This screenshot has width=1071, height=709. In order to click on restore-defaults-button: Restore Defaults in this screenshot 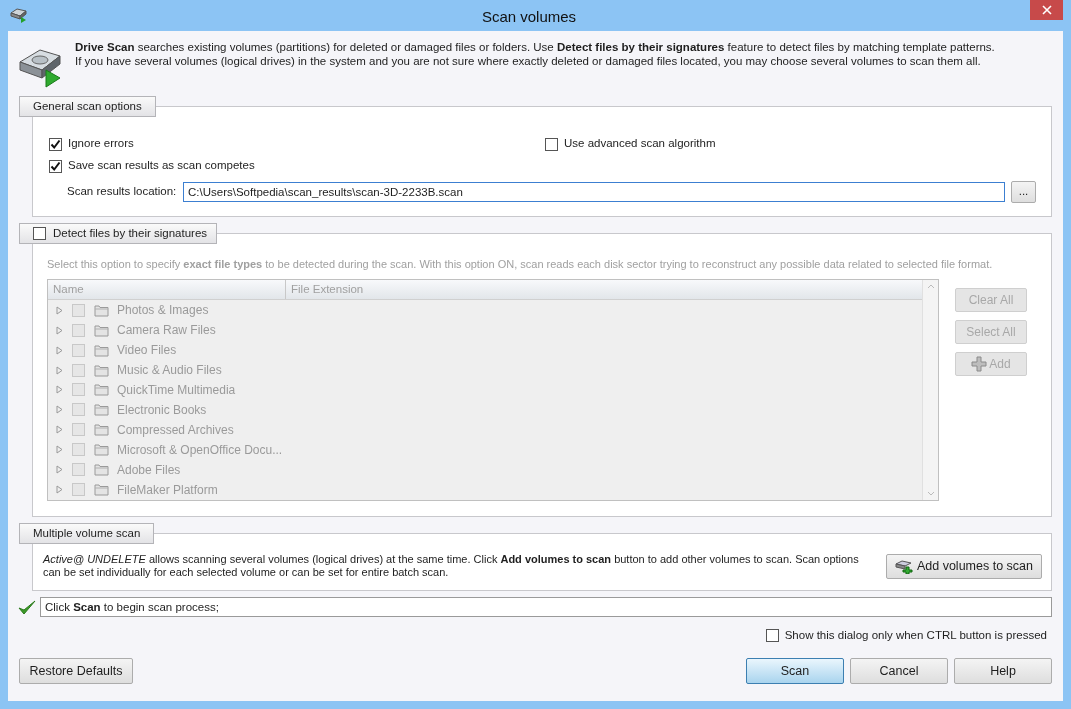, I will do `click(76, 671)`.